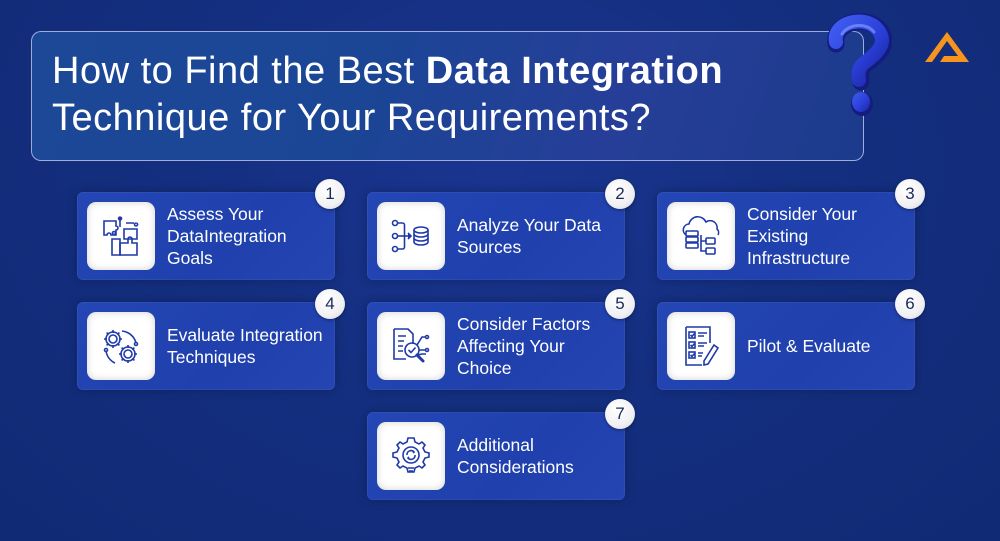  I want to click on step-card-3: Consider Your Existing Infrastructure 3, so click(791, 229).